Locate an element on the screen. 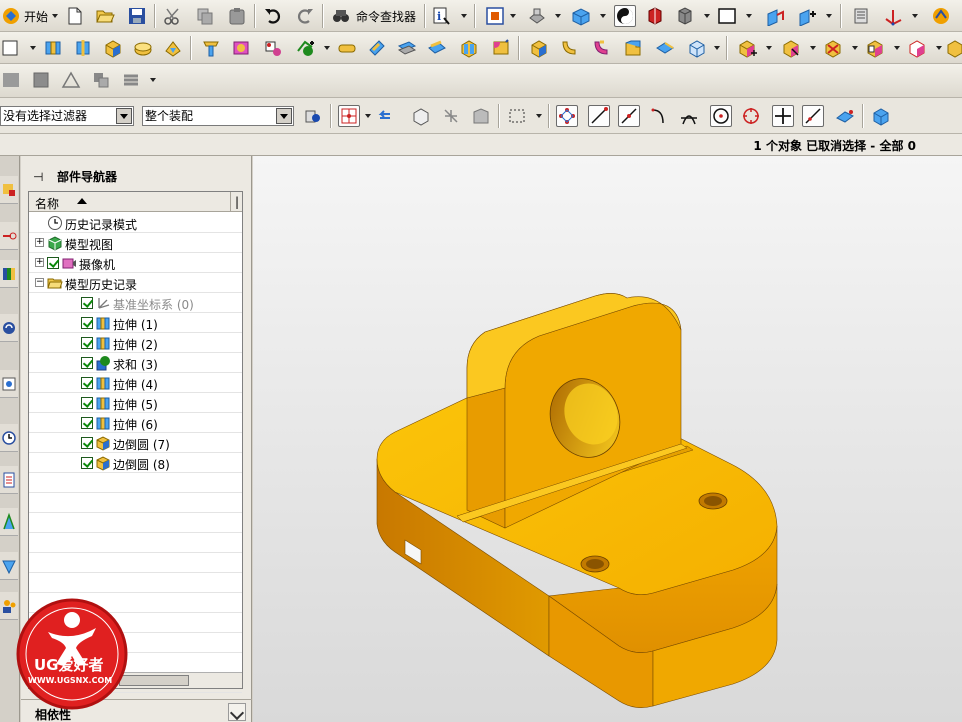 This screenshot has height=722, width=962. wcs-icon is located at coordinates (893, 16).